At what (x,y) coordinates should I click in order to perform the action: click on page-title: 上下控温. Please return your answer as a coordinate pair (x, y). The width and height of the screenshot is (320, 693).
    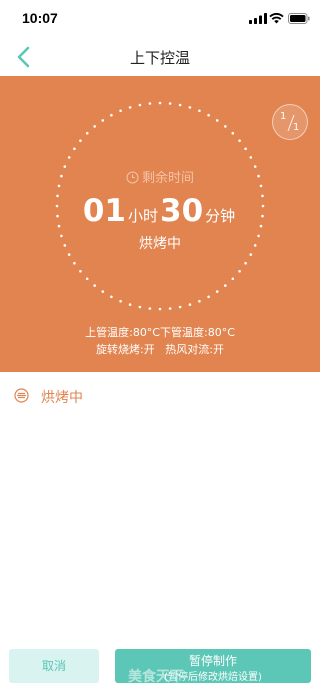
    Looking at the image, I should click on (159, 58).